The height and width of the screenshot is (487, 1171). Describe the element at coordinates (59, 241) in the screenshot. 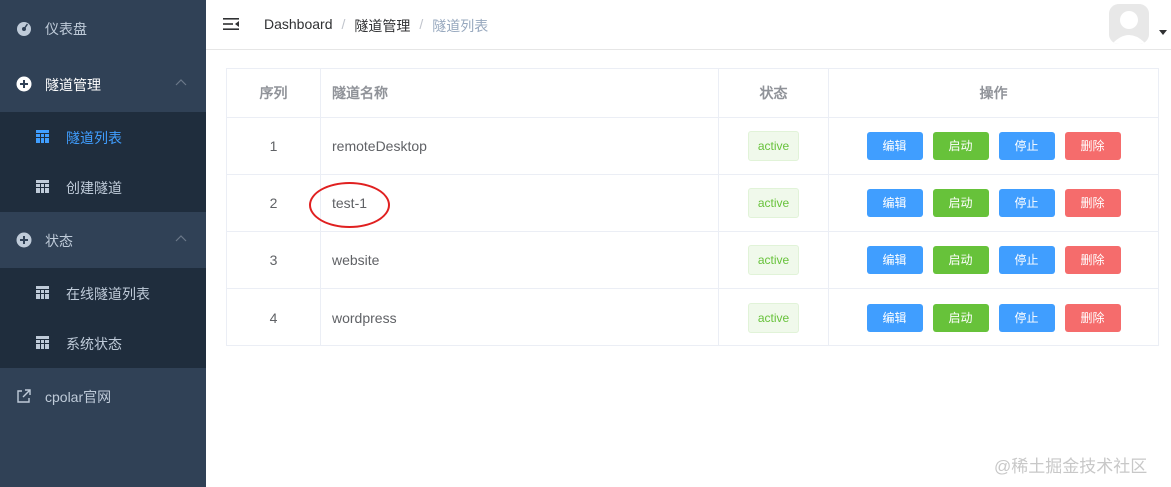

I see `sidebar-item-label: 状态` at that location.